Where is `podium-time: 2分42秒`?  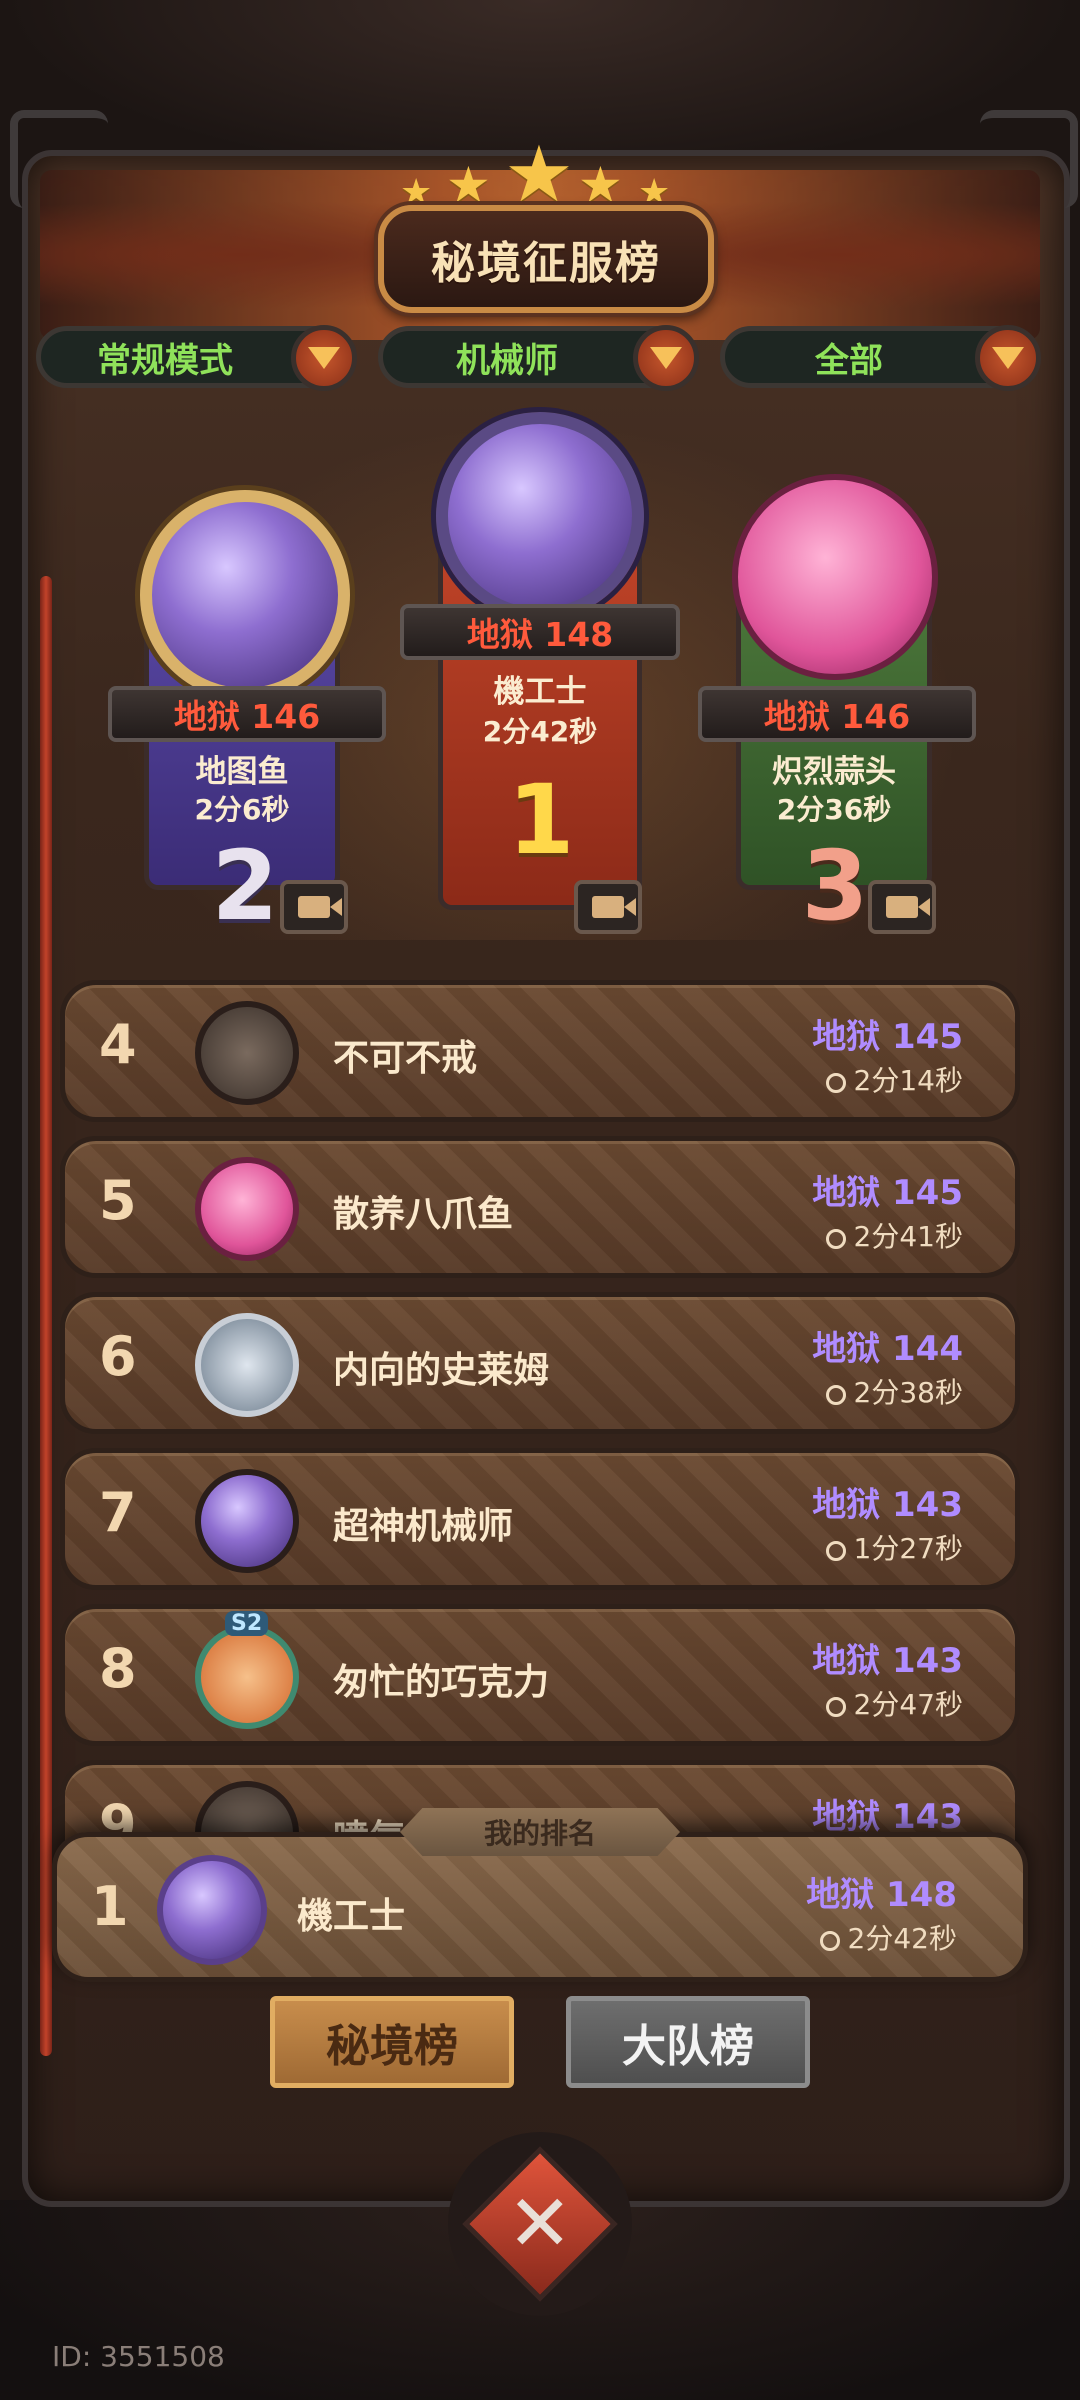 podium-time: 2分42秒 is located at coordinates (540, 731).